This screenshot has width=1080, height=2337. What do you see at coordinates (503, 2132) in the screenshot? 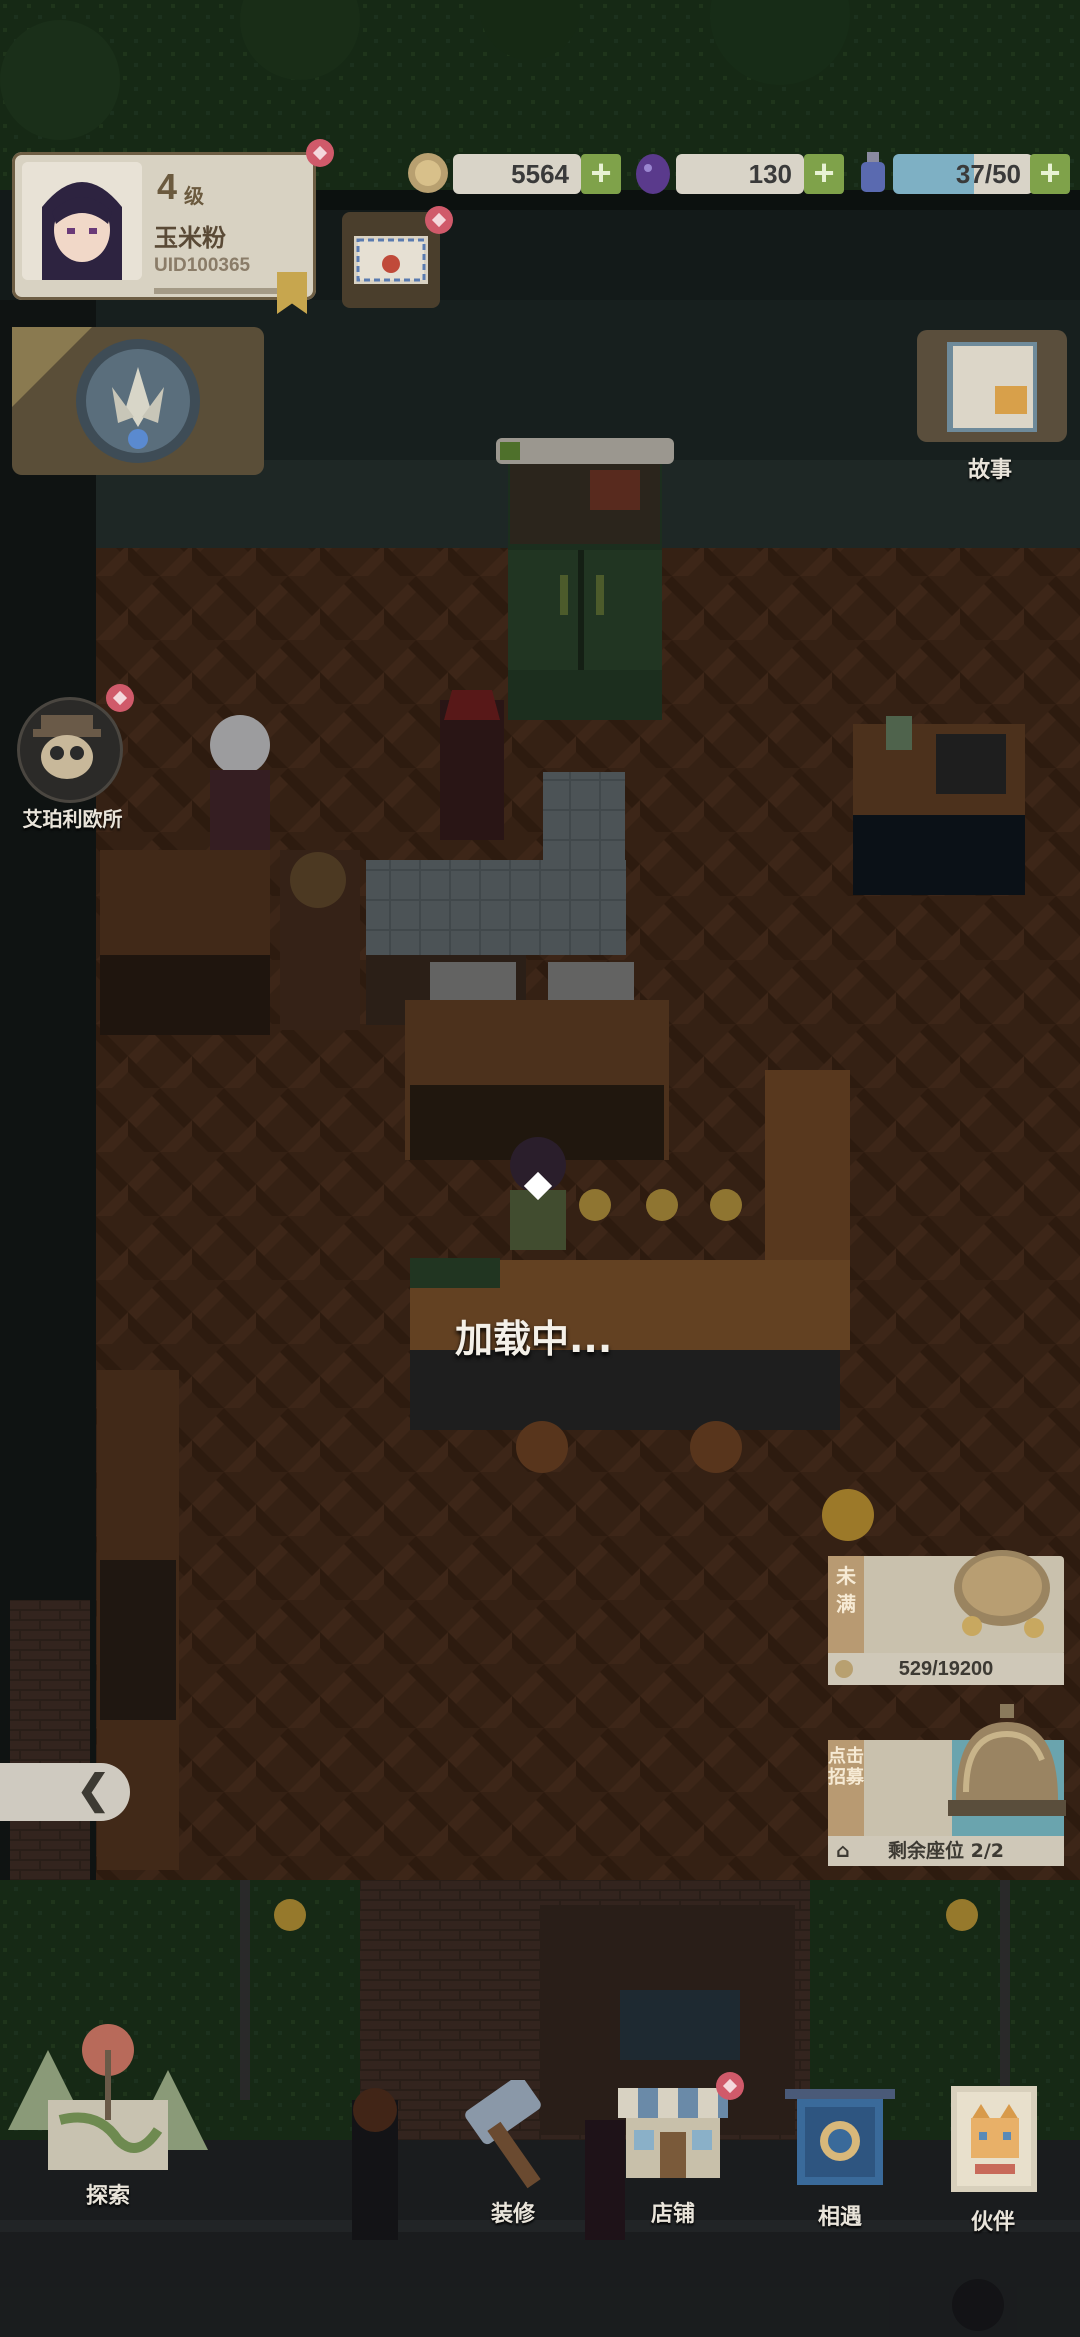
I see `hammer-icon` at bounding box center [503, 2132].